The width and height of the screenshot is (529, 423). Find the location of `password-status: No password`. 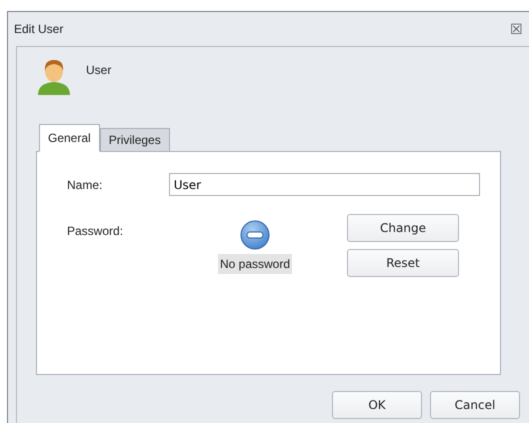

password-status: No password is located at coordinates (255, 264).